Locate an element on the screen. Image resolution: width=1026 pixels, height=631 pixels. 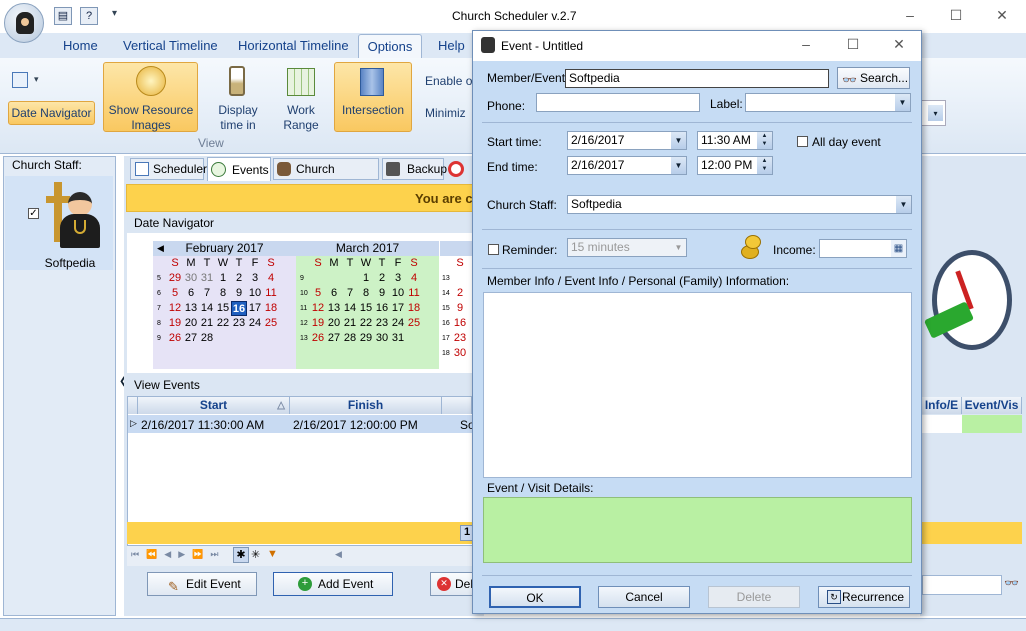
reminder-checkbox is located at coordinates (493, 249).